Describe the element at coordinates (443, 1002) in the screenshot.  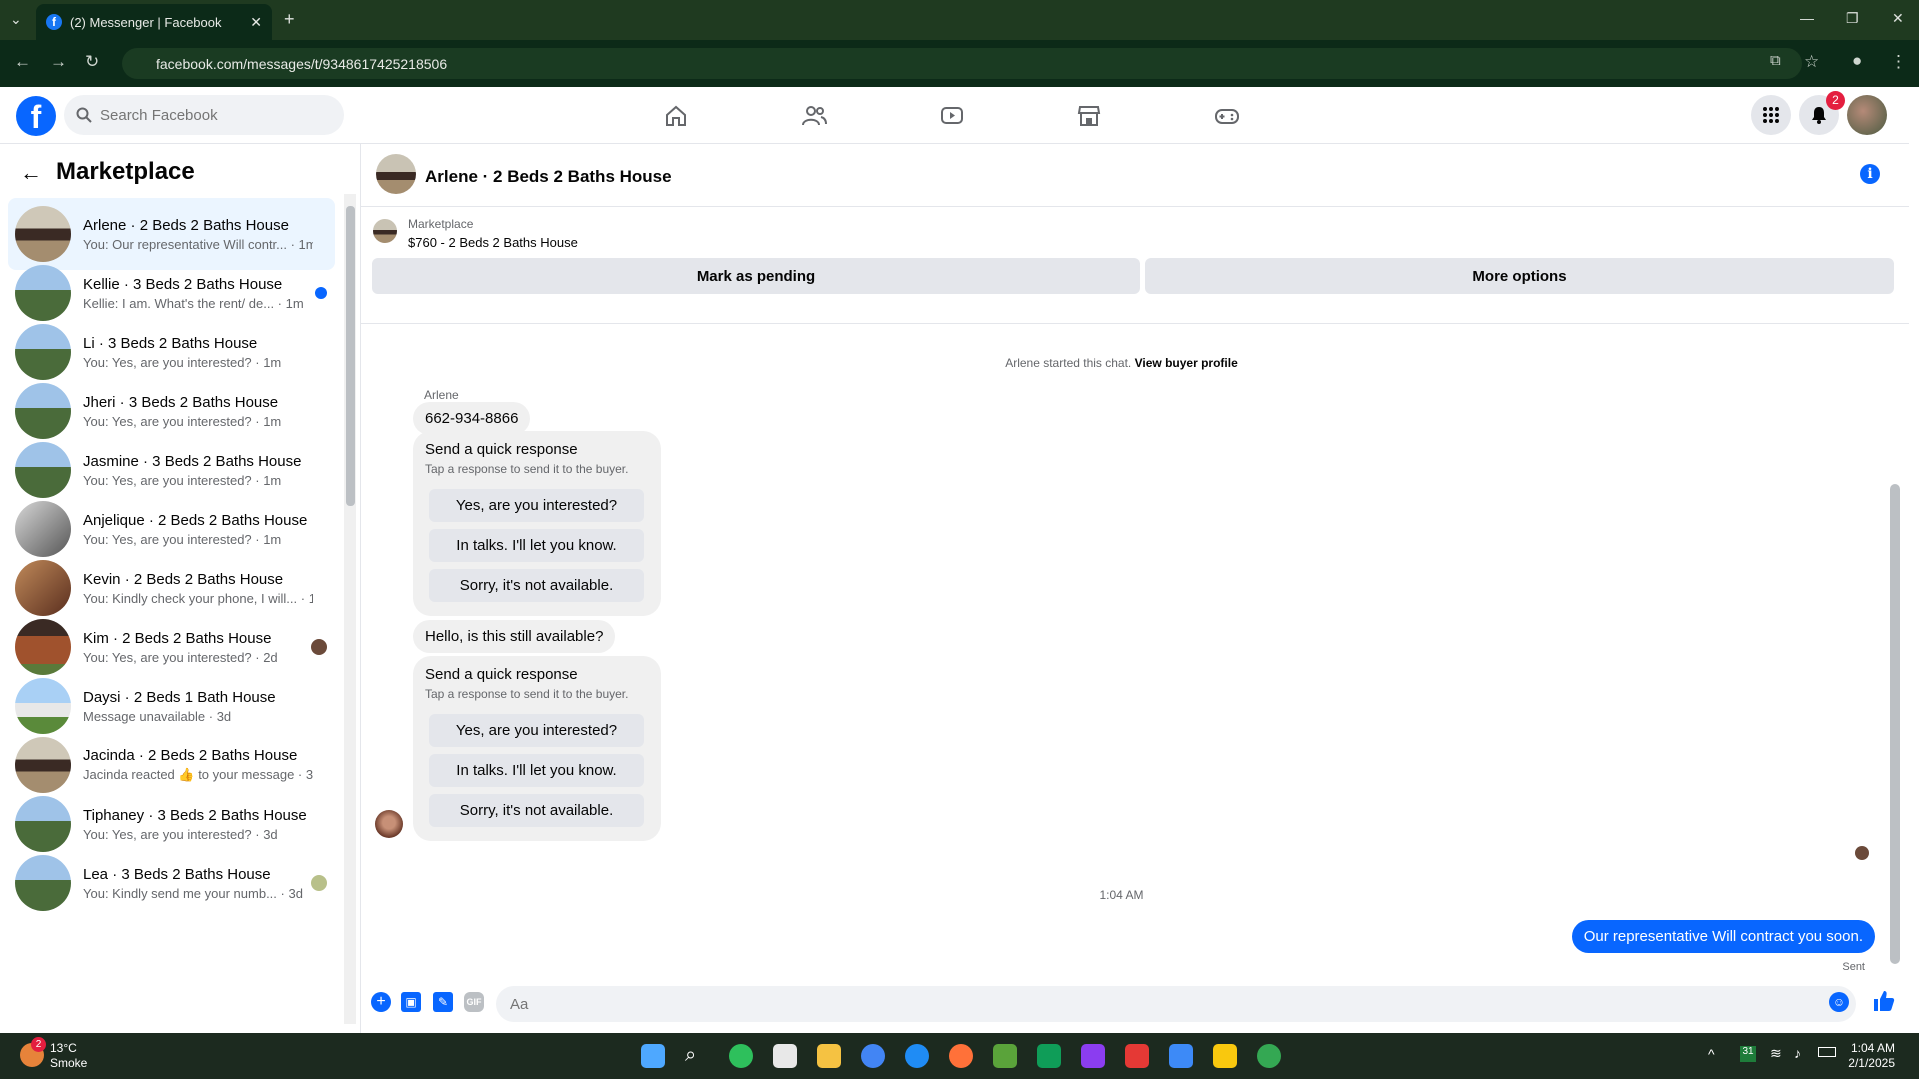
I see `sticker-icon: ✎` at that location.